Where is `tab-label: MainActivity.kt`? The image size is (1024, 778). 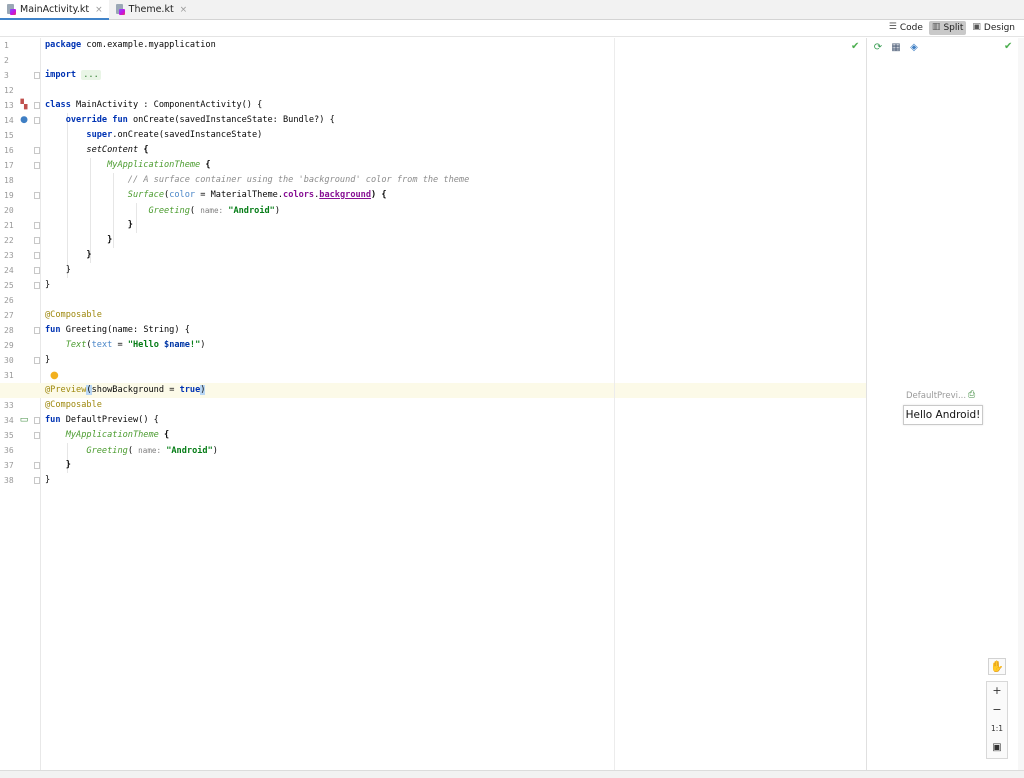 tab-label: MainActivity.kt is located at coordinates (55, 9).